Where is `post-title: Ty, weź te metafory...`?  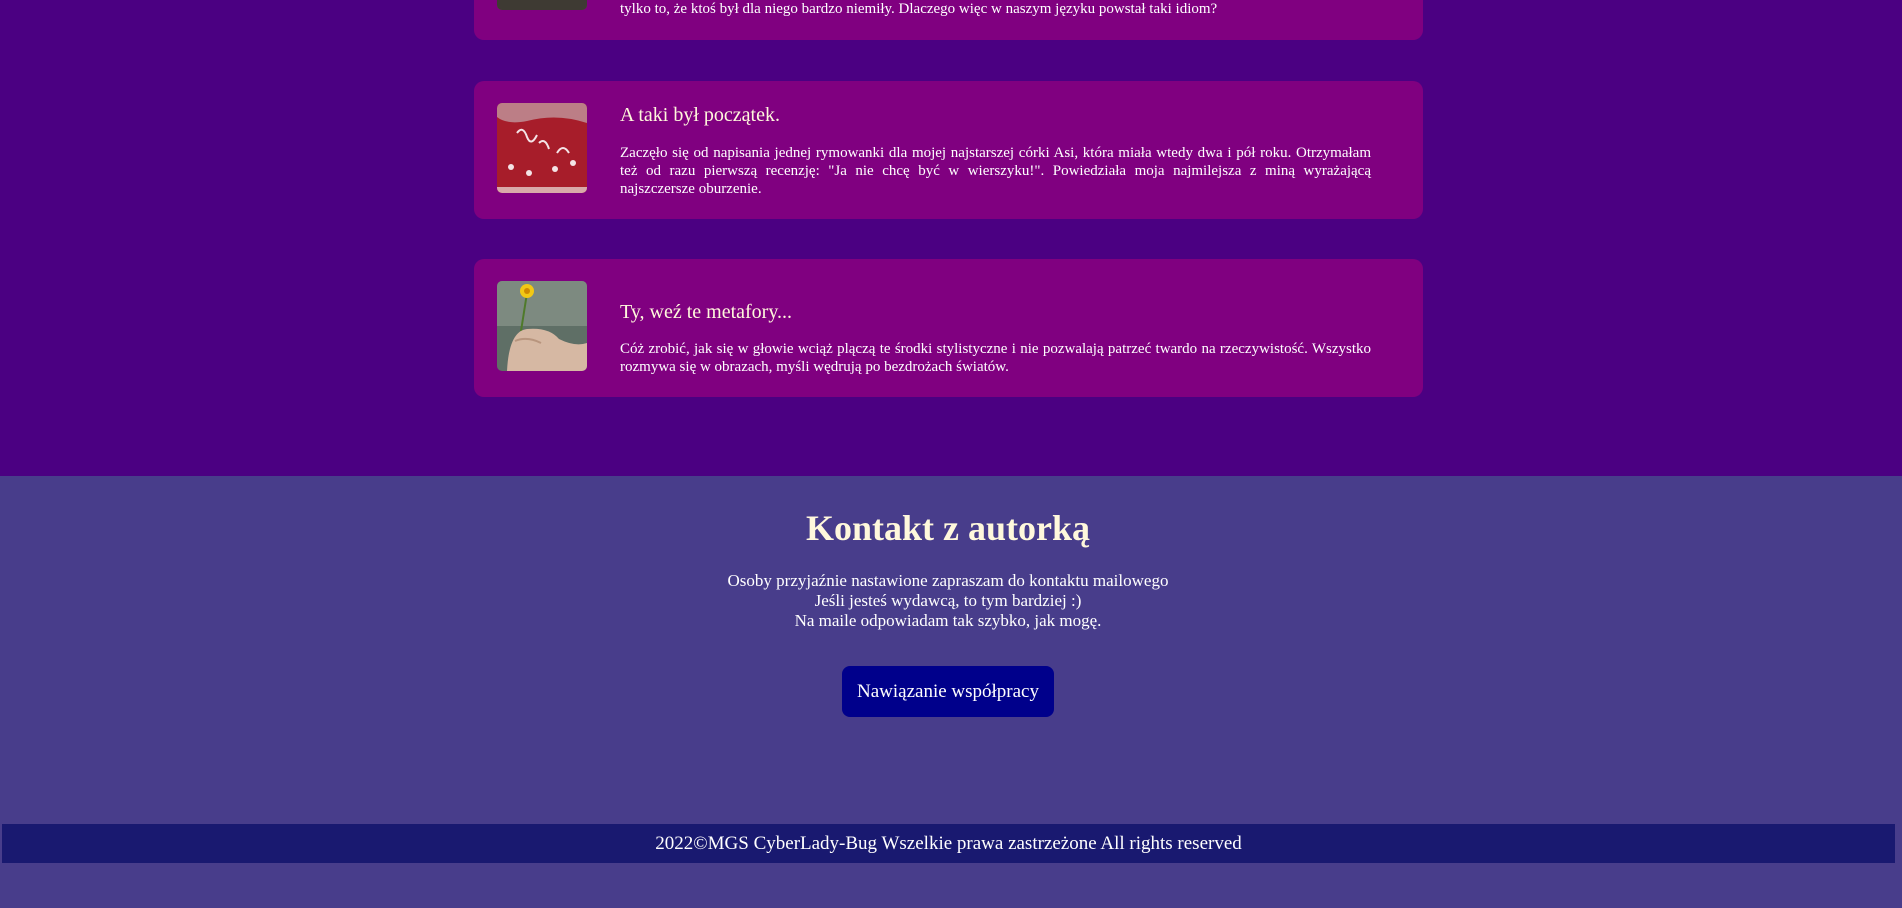
post-title: Ty, weź te metafory... is located at coordinates (706, 312).